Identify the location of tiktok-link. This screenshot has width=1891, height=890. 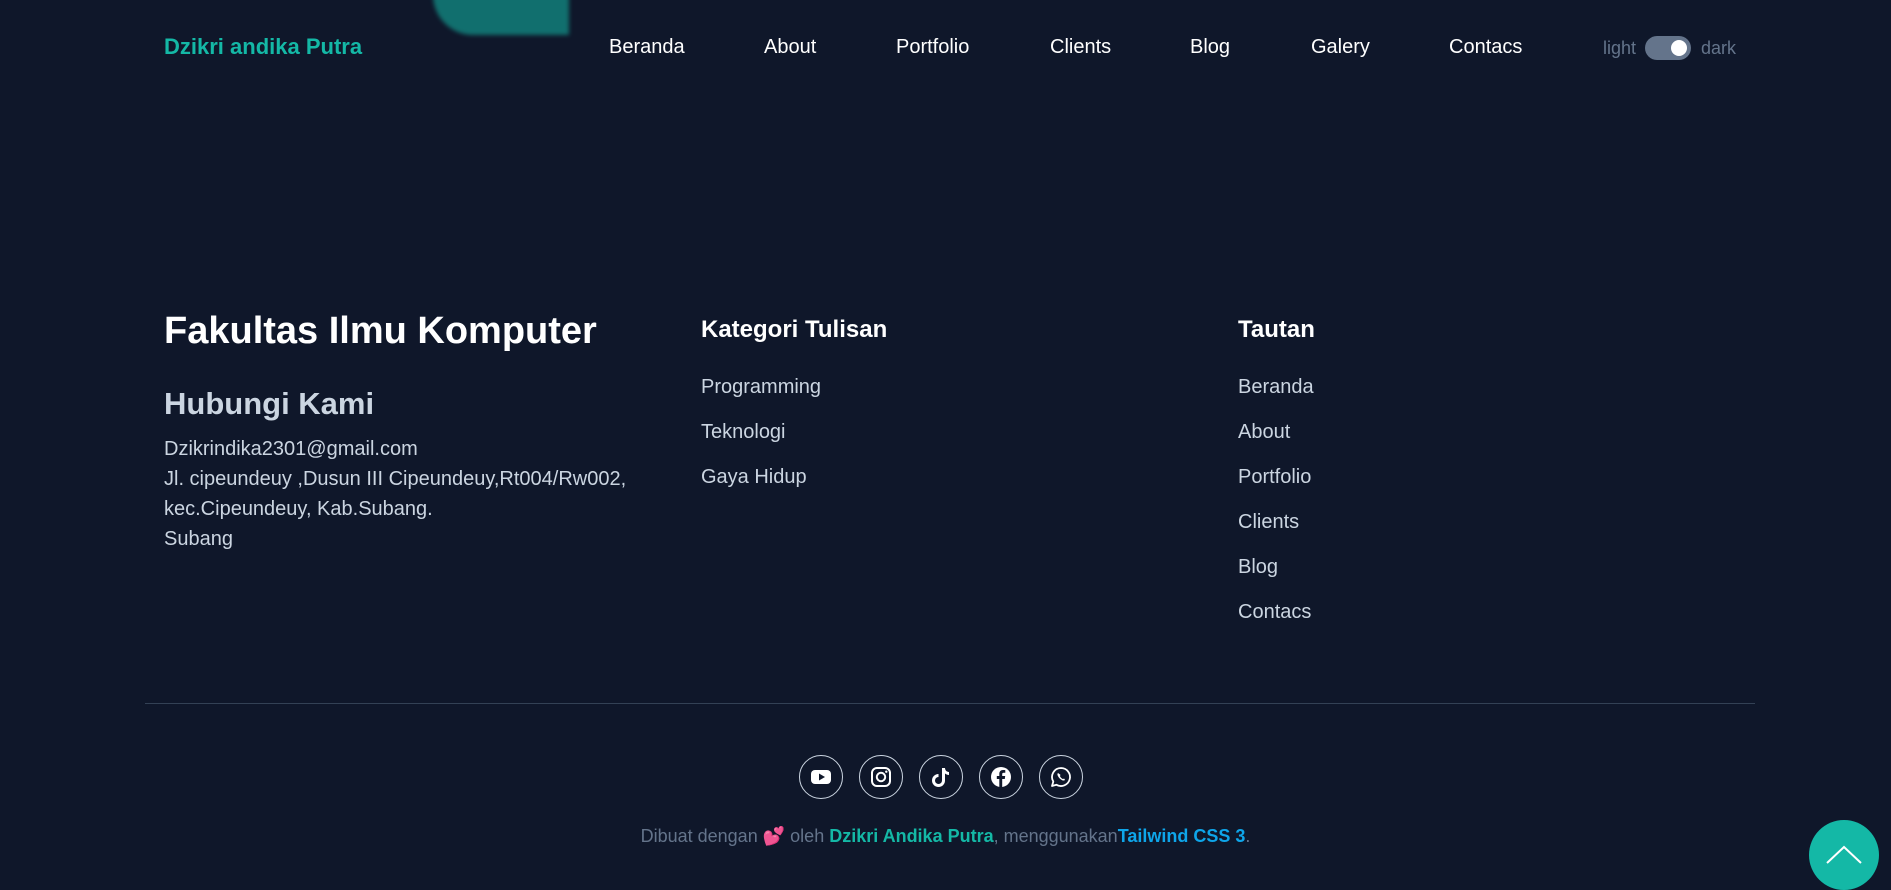
(941, 777).